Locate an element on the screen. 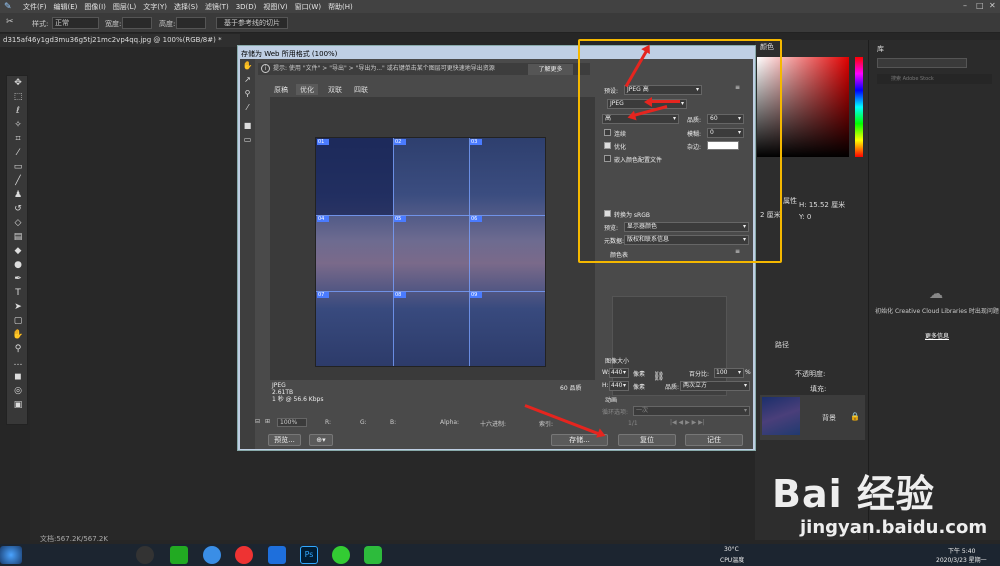  maximize-icon: □ is located at coordinates (980, 5).